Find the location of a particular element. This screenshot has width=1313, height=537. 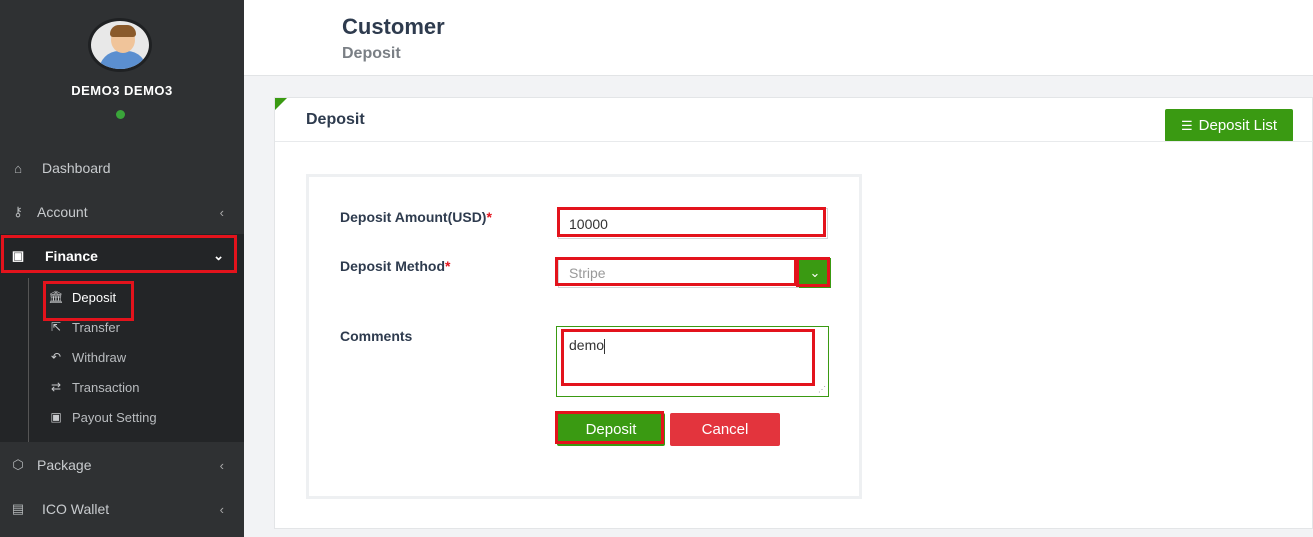

home-icon: ⌂ is located at coordinates (18, 168).